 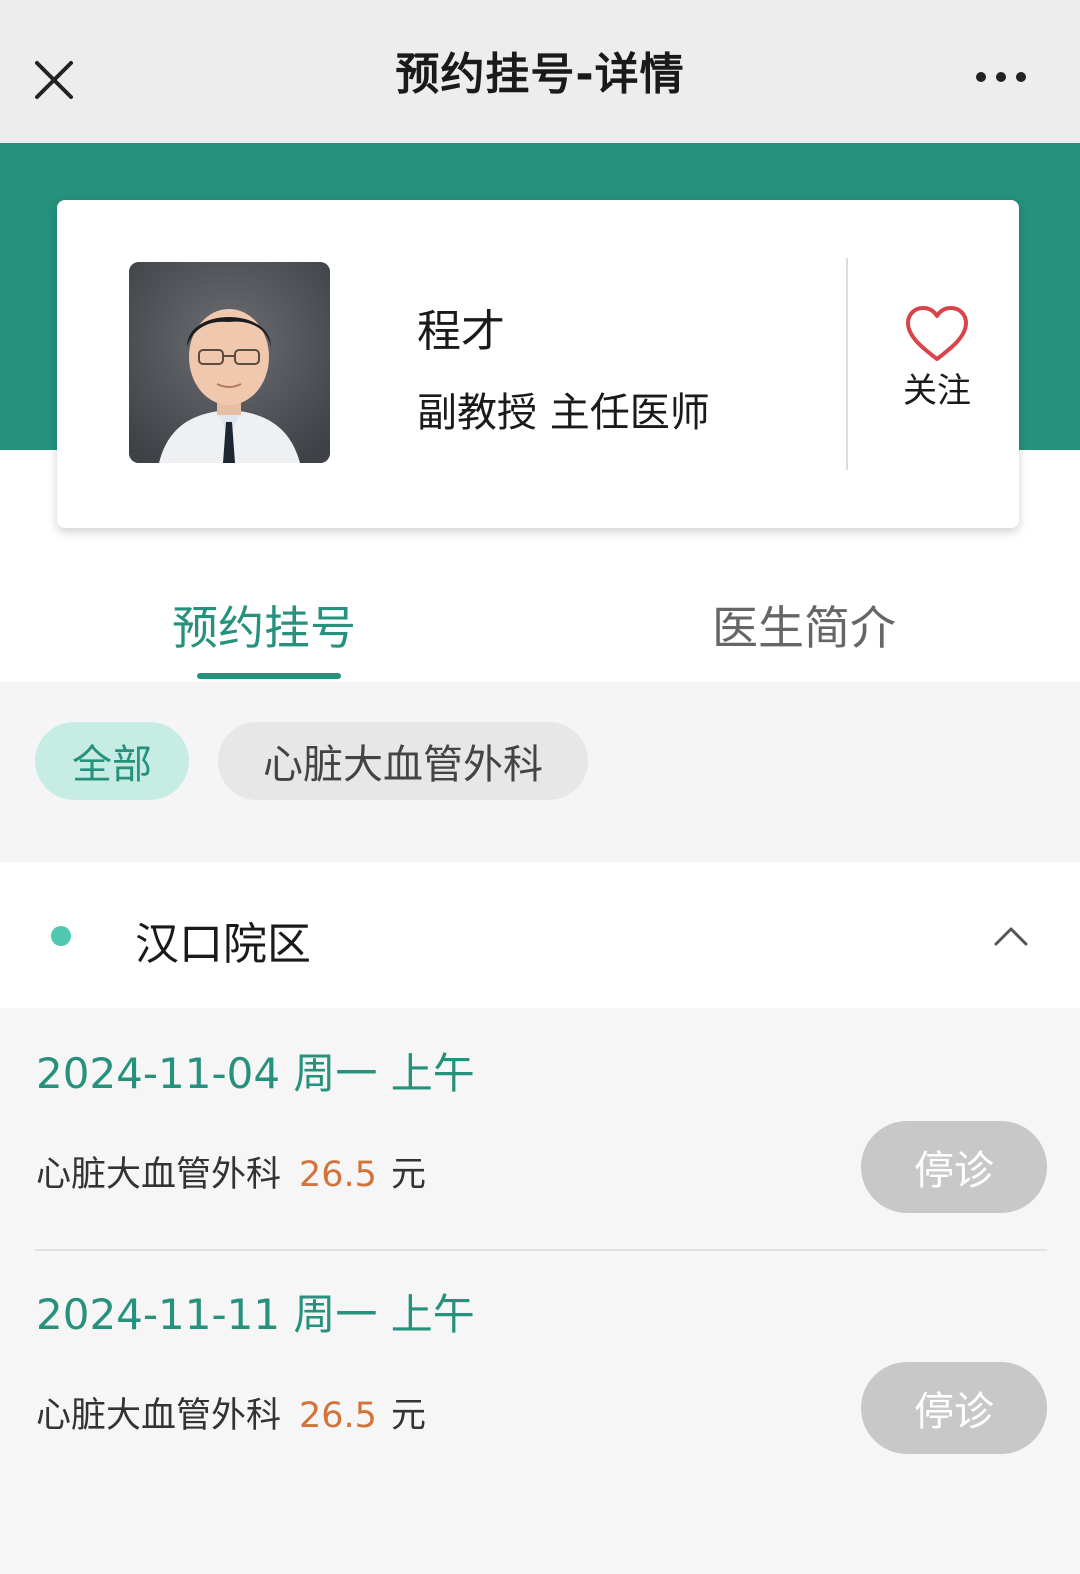 I want to click on close-icon, so click(x=54, y=80).